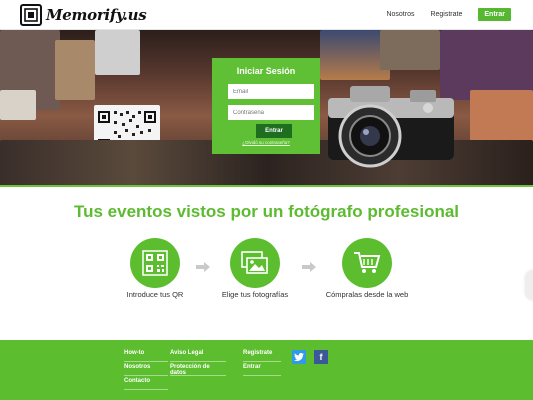 The image size is (533, 400). Describe the element at coordinates (395, 122) in the screenshot. I see `camera-image` at that location.